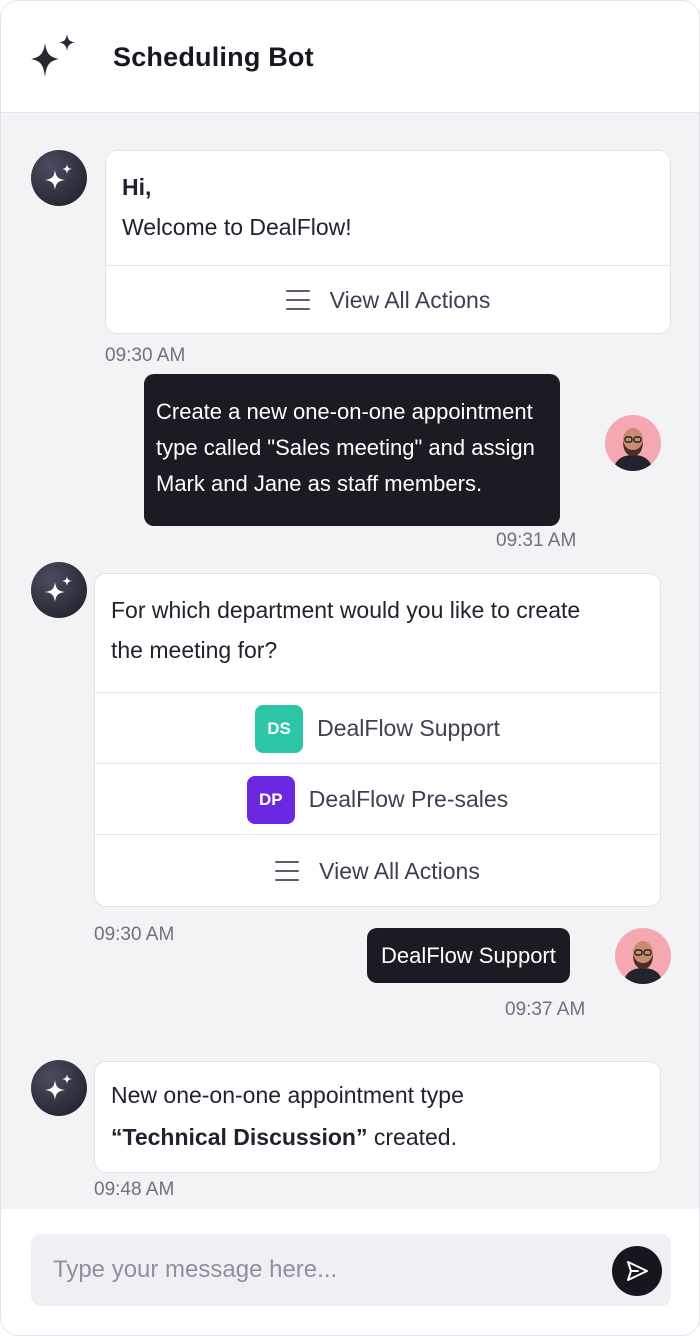  What do you see at coordinates (408, 728) in the screenshot?
I see `department-label: DealFlow Support` at bounding box center [408, 728].